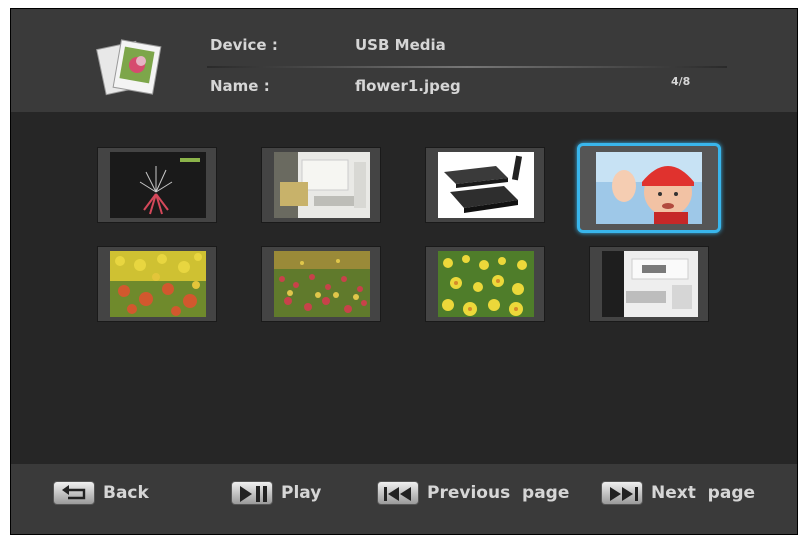  Describe the element at coordinates (101, 493) in the screenshot. I see `back-button: Back` at that location.